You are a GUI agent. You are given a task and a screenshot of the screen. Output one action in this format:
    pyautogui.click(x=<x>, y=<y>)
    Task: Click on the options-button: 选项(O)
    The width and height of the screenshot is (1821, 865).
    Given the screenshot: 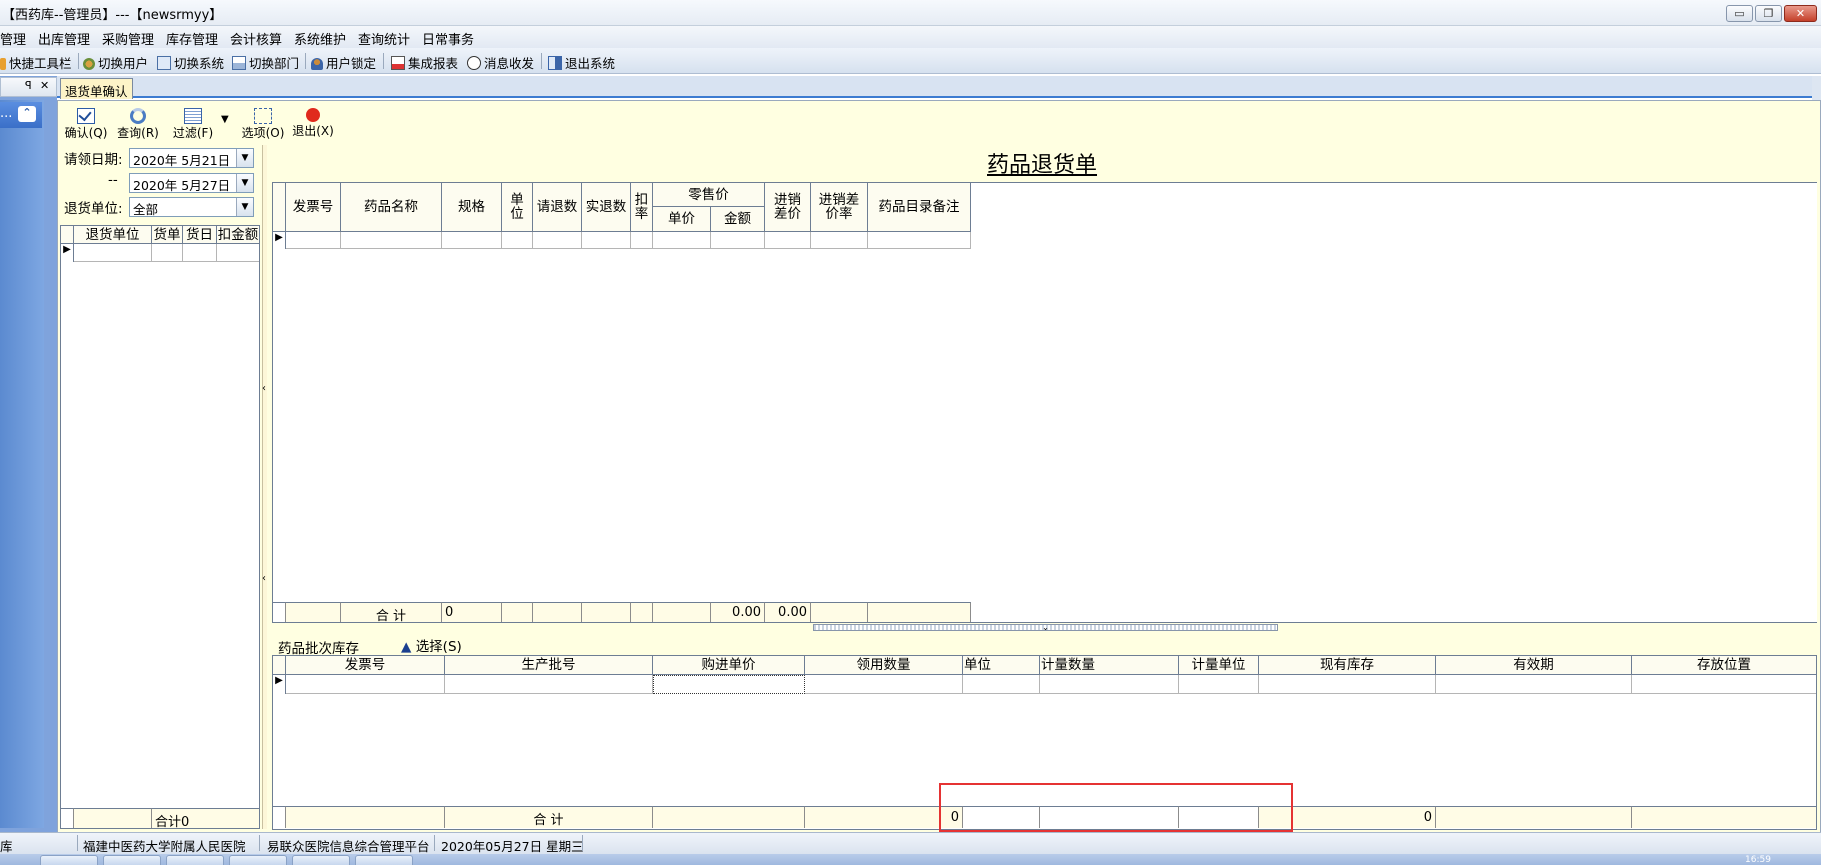 What is the action you would take?
    pyautogui.click(x=263, y=124)
    